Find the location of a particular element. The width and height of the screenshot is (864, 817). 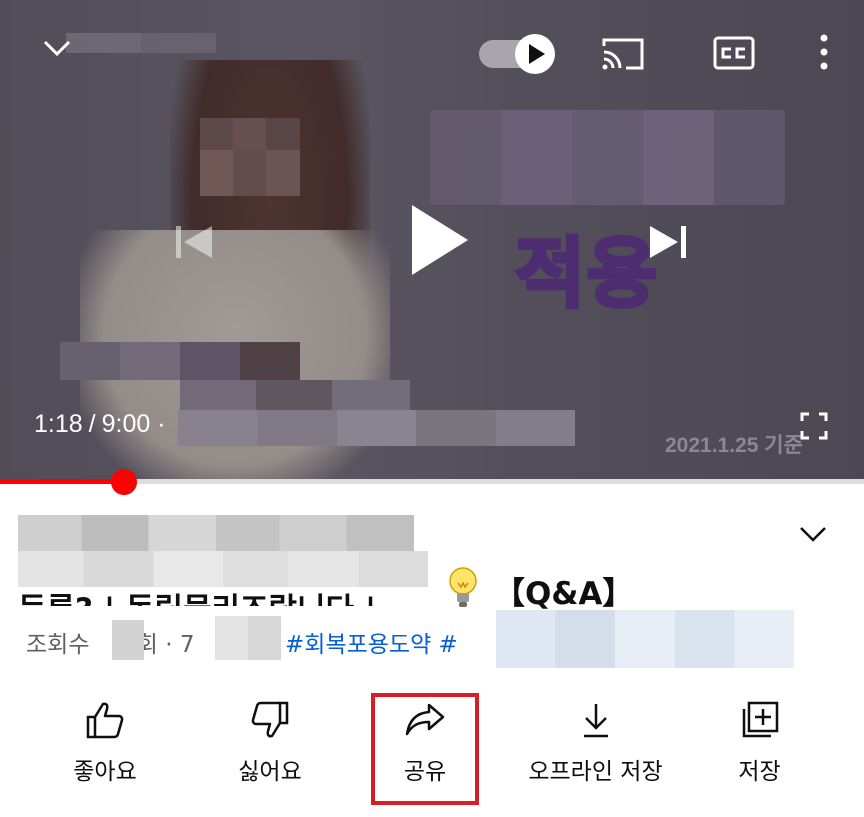

fullscreen-icon is located at coordinates (814, 426).